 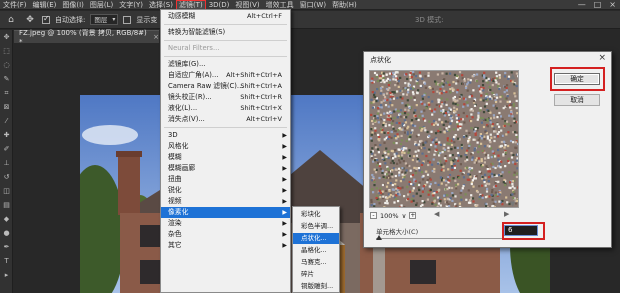 What do you see at coordinates (6, 191) in the screenshot?
I see `eraser-icon: ◫` at bounding box center [6, 191].